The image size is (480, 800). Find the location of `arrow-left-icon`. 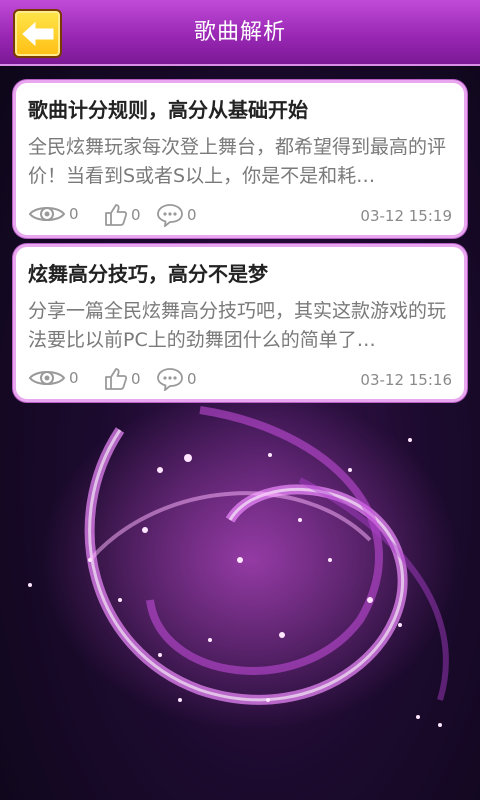

arrow-left-icon is located at coordinates (37, 33).